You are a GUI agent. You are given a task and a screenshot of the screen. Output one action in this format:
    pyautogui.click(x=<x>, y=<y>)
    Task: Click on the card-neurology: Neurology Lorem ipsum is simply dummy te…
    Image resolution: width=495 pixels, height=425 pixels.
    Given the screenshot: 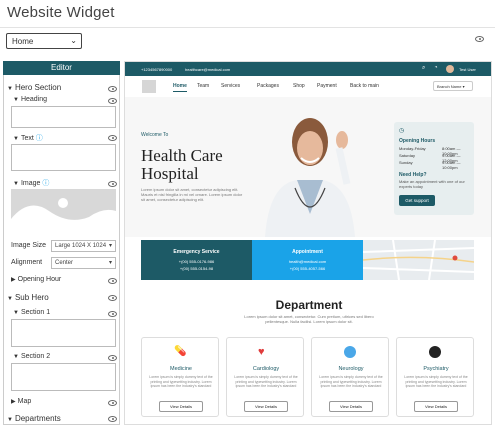 What is the action you would take?
    pyautogui.click(x=350, y=377)
    